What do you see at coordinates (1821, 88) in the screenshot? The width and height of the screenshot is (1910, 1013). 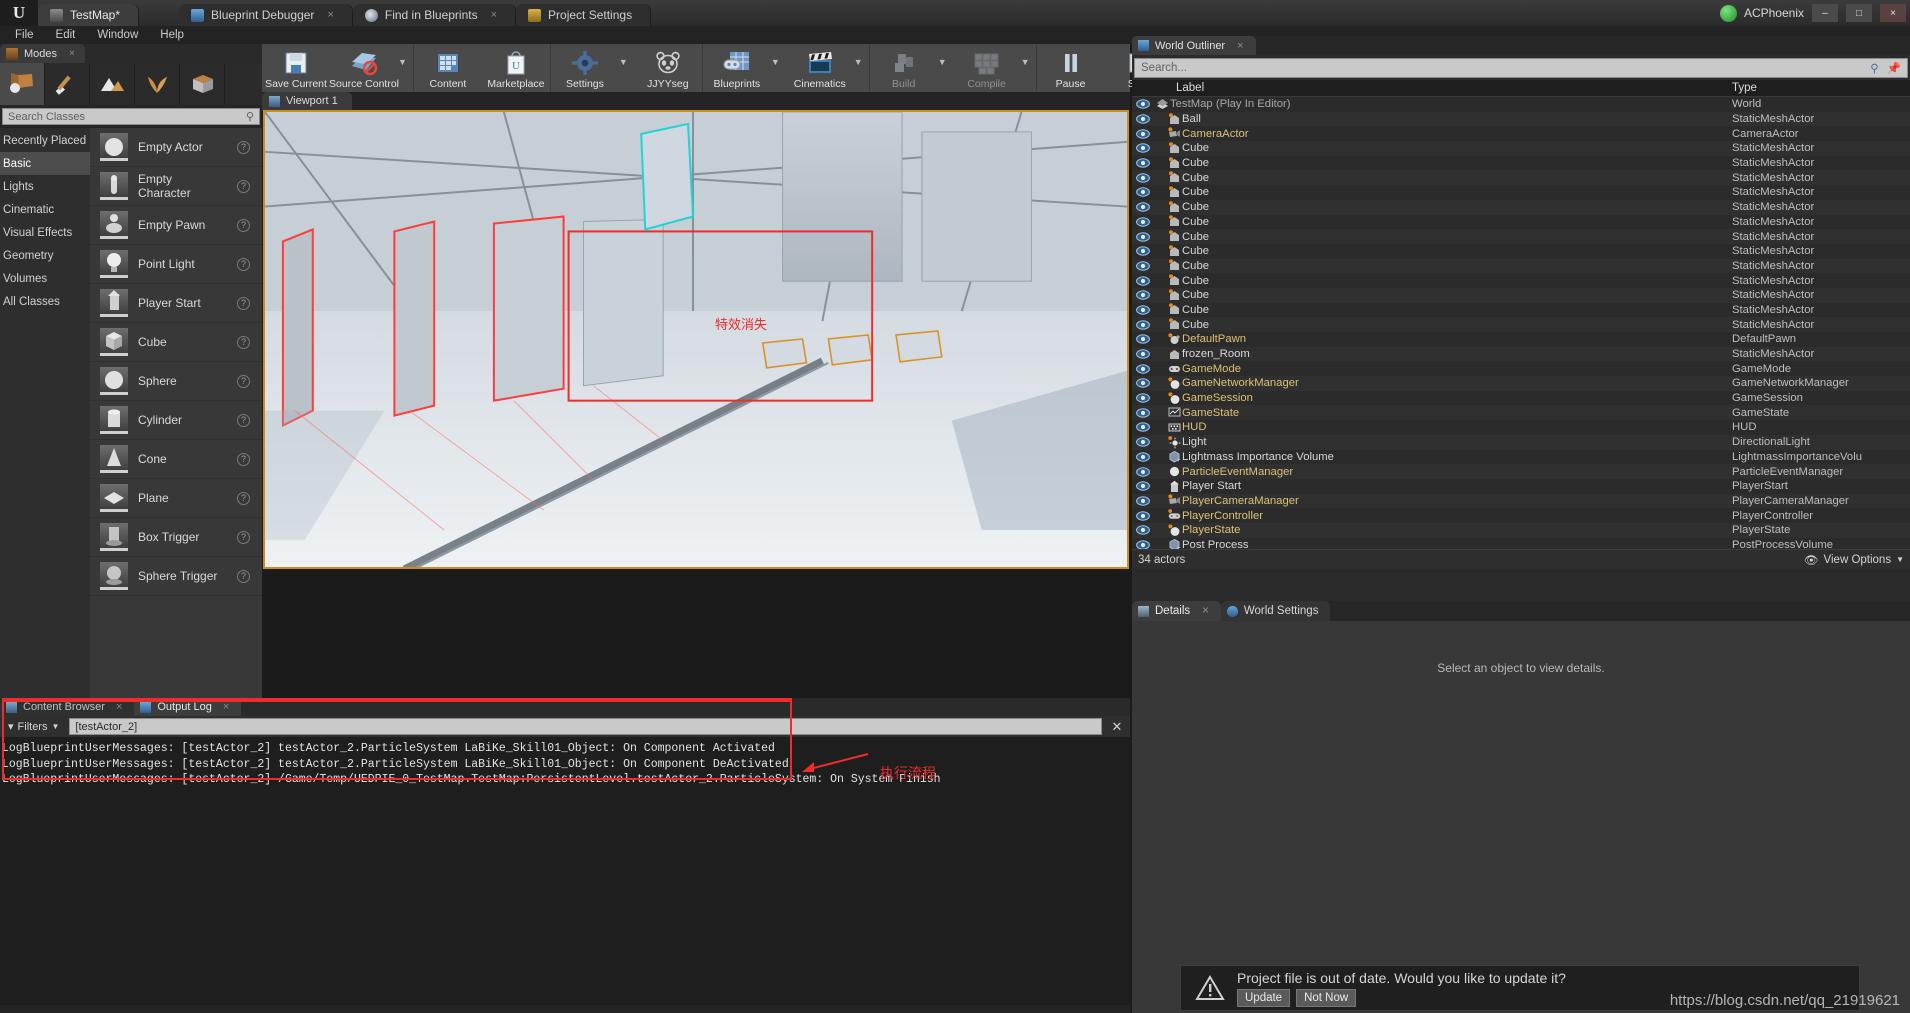 I see `column-header-type: Type` at bounding box center [1821, 88].